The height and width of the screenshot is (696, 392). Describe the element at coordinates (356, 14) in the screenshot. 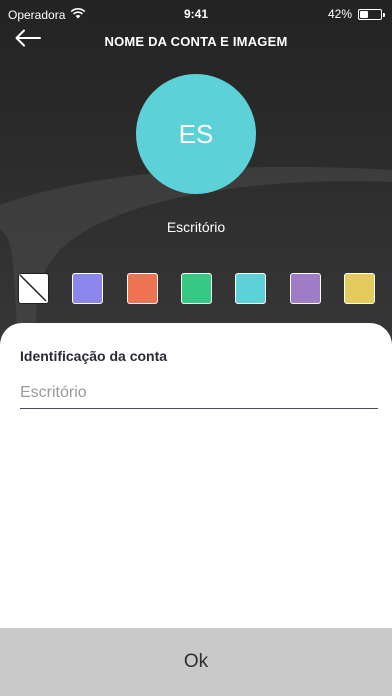

I see `battery-group: 42%` at that location.